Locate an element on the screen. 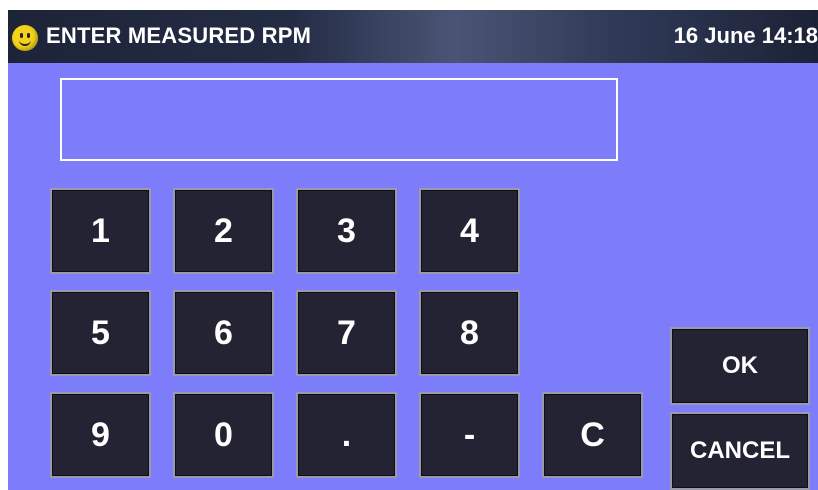 This screenshot has width=818, height=490. key-0: 0 is located at coordinates (223, 435).